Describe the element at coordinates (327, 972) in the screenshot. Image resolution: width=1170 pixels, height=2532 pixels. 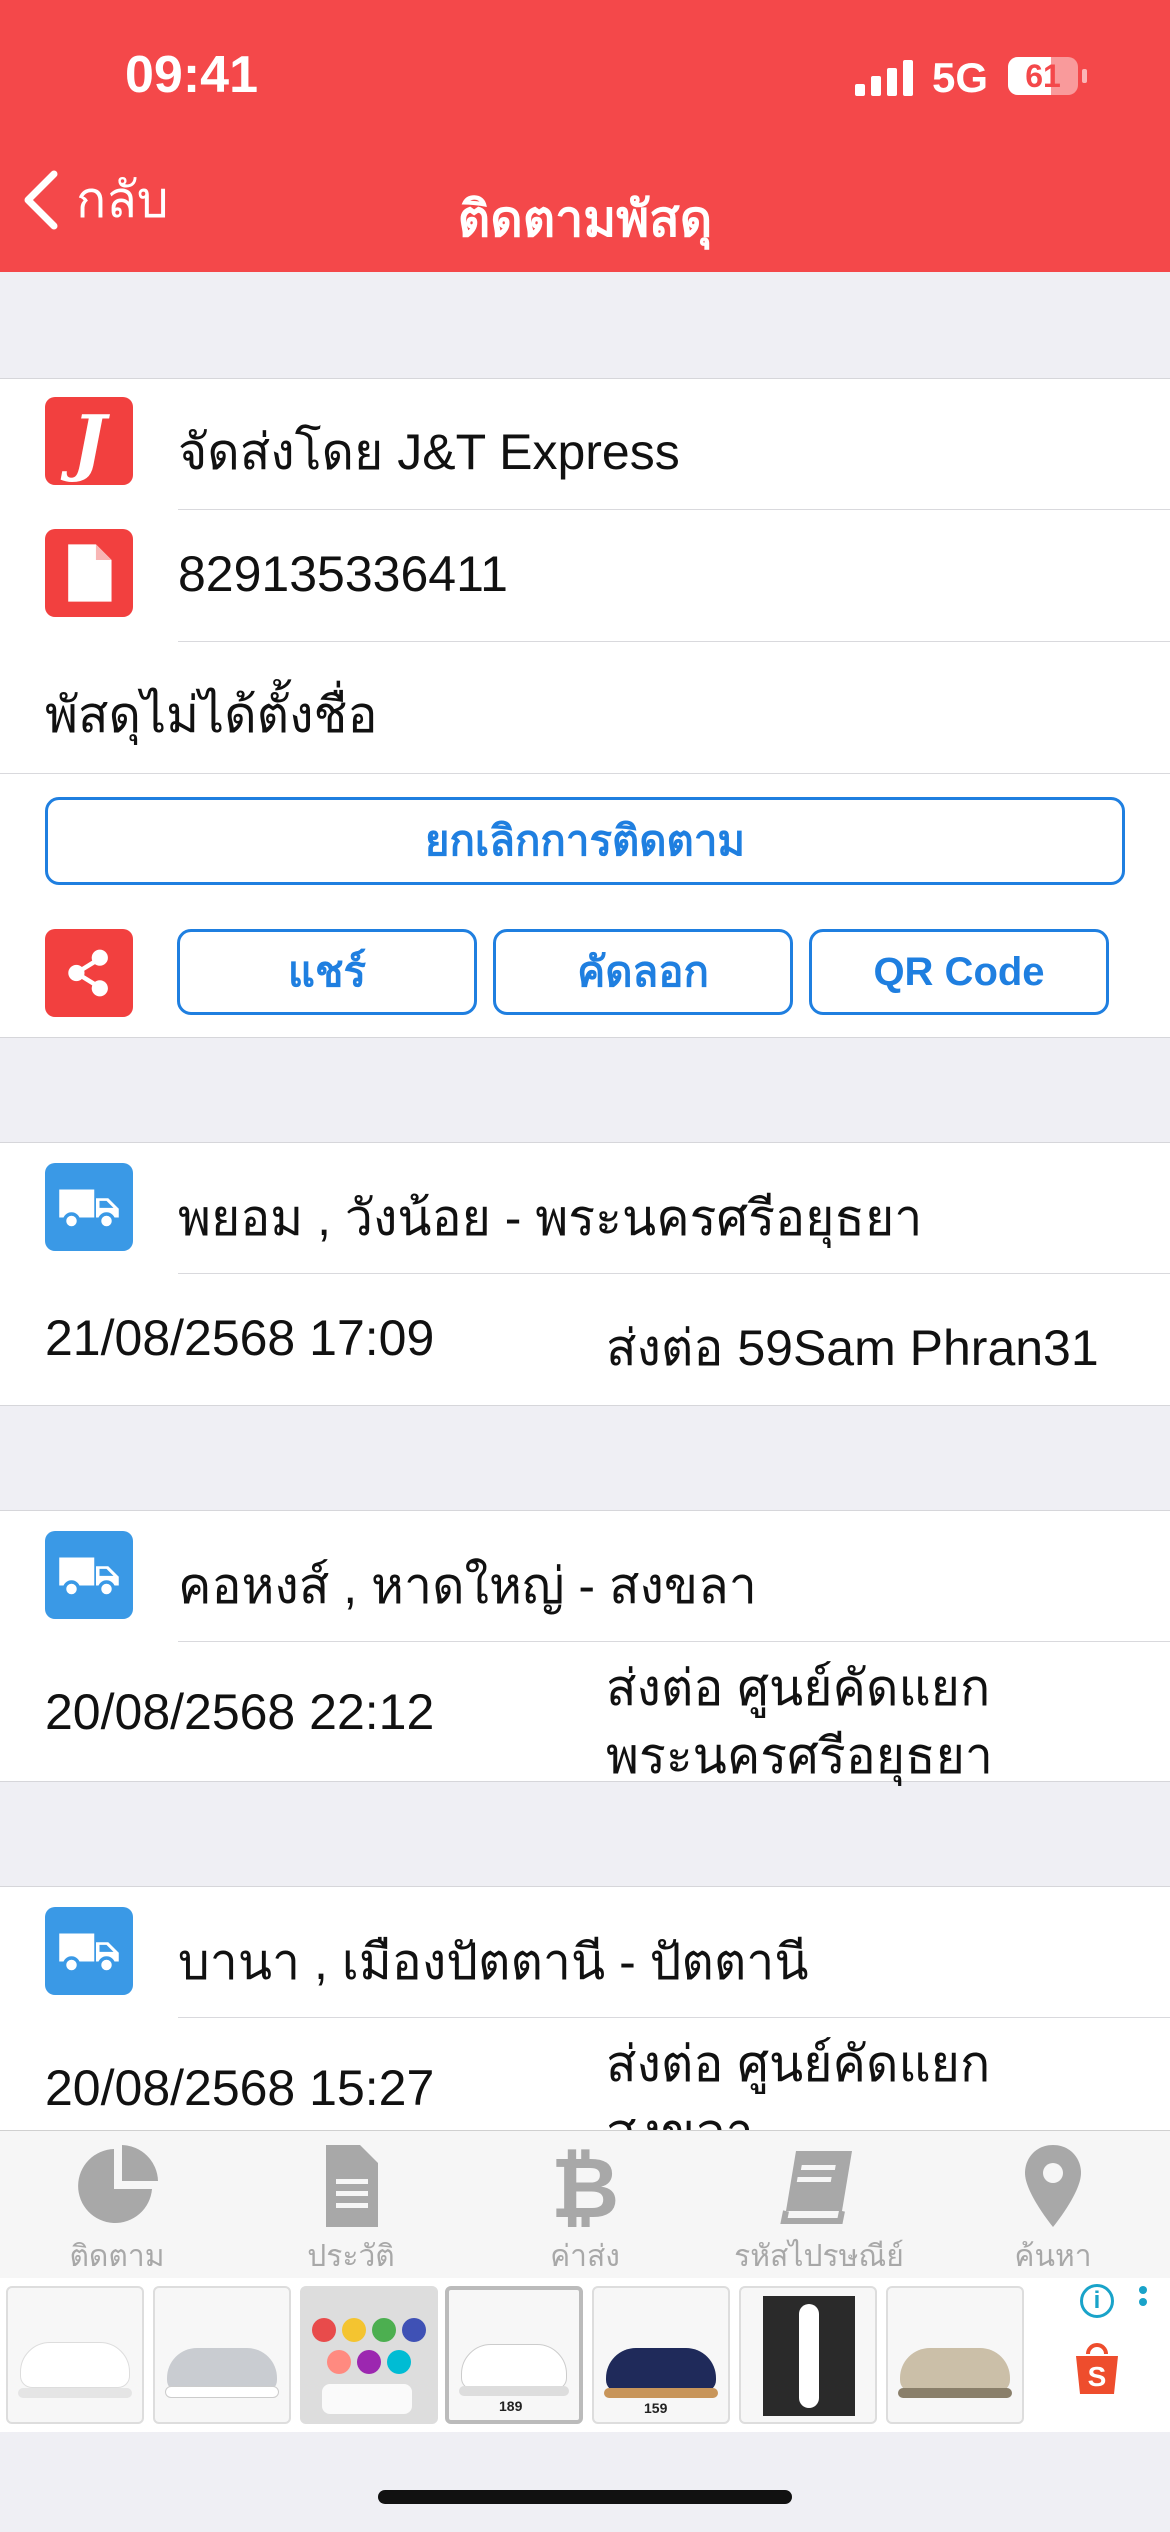
I see `share-button: แชร์` at that location.